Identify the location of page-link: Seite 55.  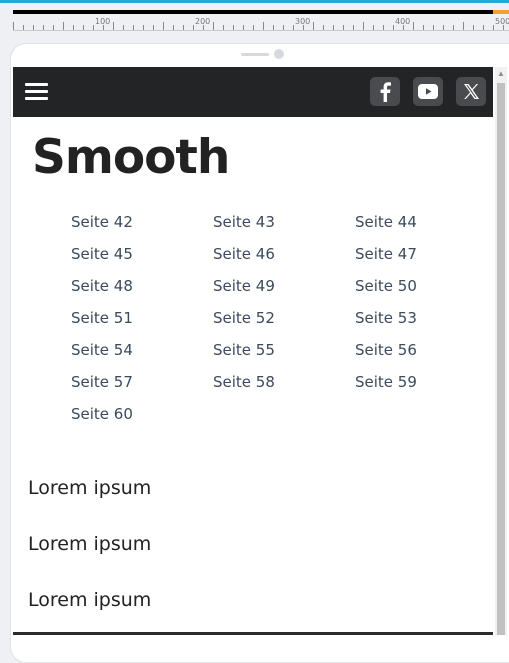
(244, 350).